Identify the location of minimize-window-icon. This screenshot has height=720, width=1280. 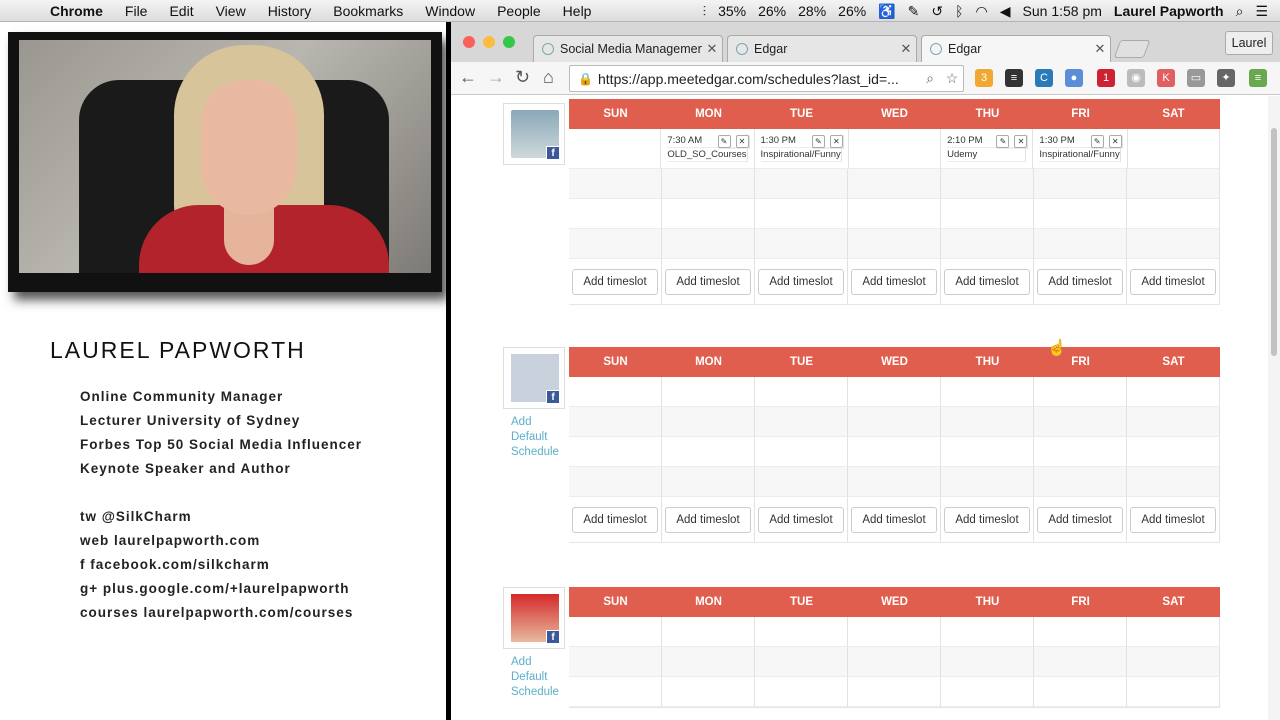
(489, 42).